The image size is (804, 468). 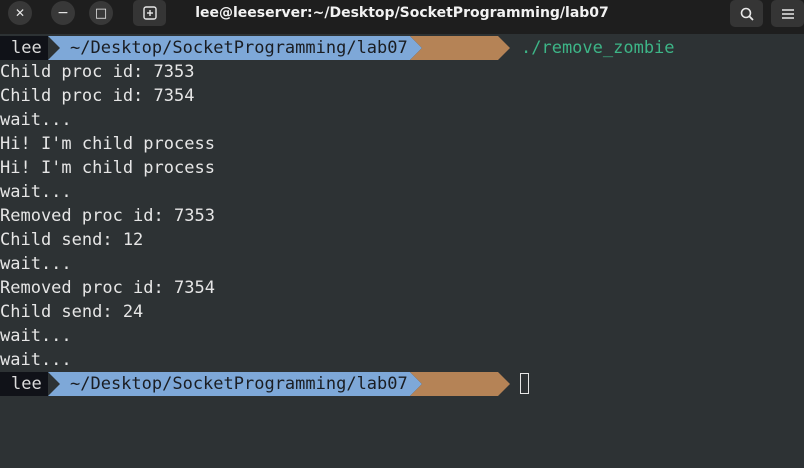 What do you see at coordinates (97, 96) in the screenshot?
I see `output-line: Child proc id: 7354` at bounding box center [97, 96].